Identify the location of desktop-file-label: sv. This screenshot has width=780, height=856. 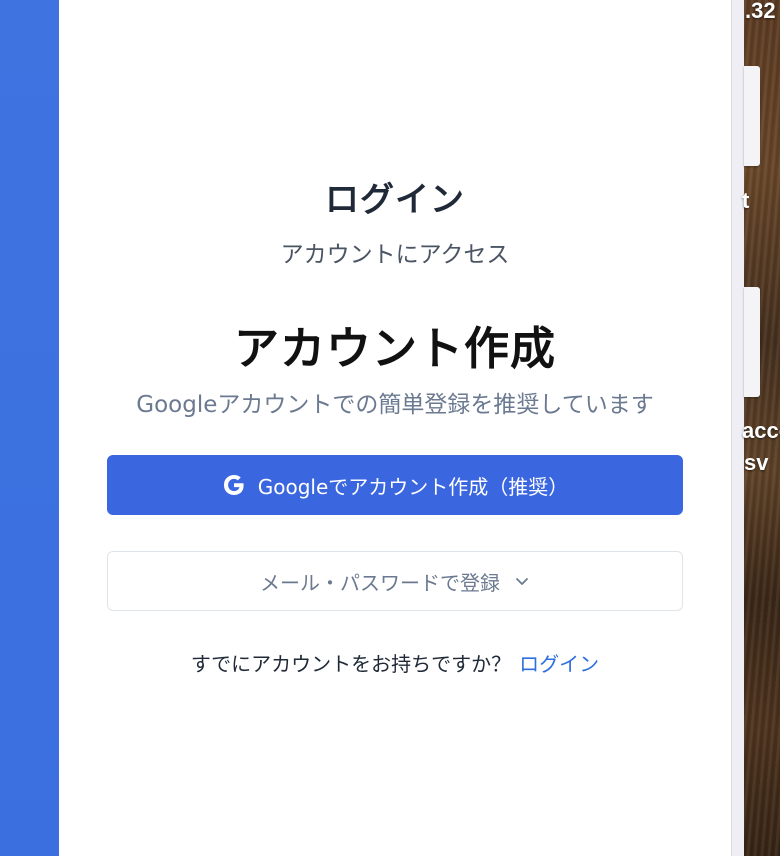
(756, 462).